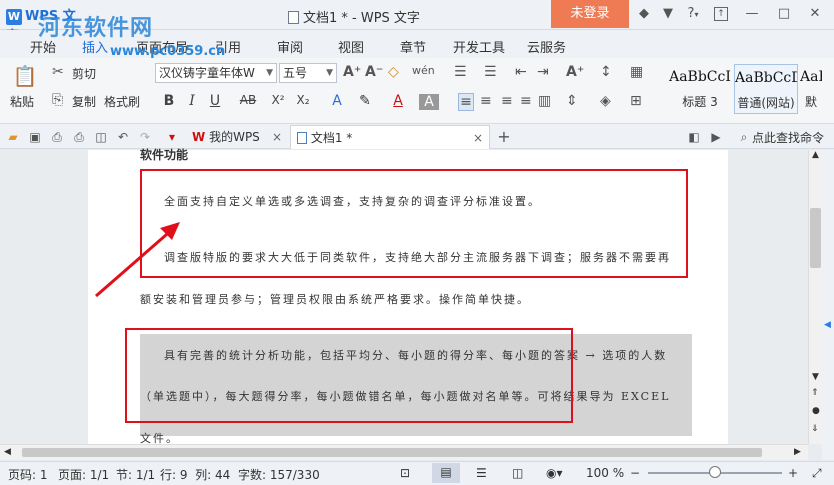 The width and height of the screenshot is (834, 485). What do you see at coordinates (423, 70) in the screenshot?
I see `phonetic-icon: wén` at bounding box center [423, 70].